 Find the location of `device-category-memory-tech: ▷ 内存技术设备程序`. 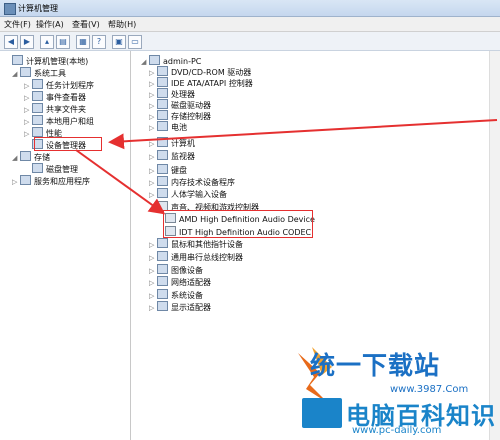

device-category-memory-tech: ▷ 内存技术设备程序 is located at coordinates (192, 181).